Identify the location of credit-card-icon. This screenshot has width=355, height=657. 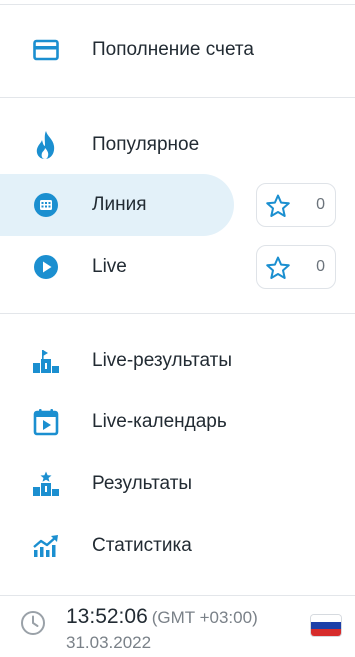
(46, 50).